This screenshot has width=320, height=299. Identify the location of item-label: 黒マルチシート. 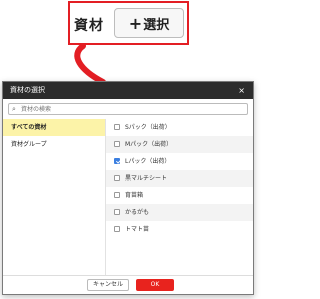
(146, 178).